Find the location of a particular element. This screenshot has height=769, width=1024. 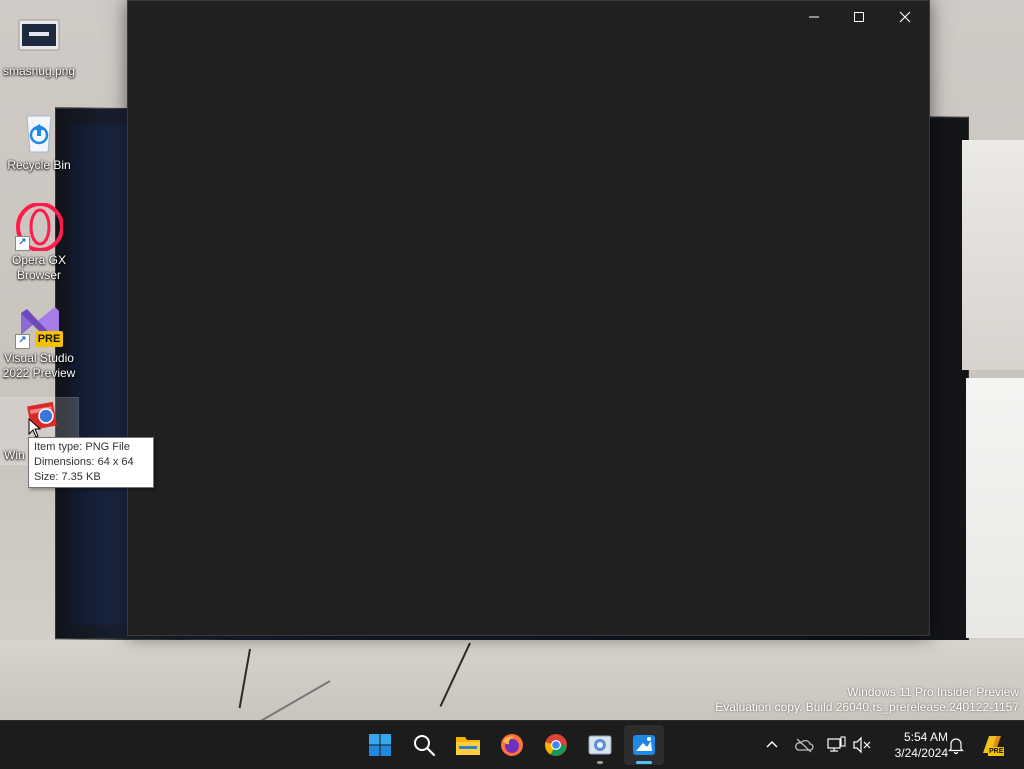

desktop-icon-label: Opera GX Browser is located at coordinates (39, 267).